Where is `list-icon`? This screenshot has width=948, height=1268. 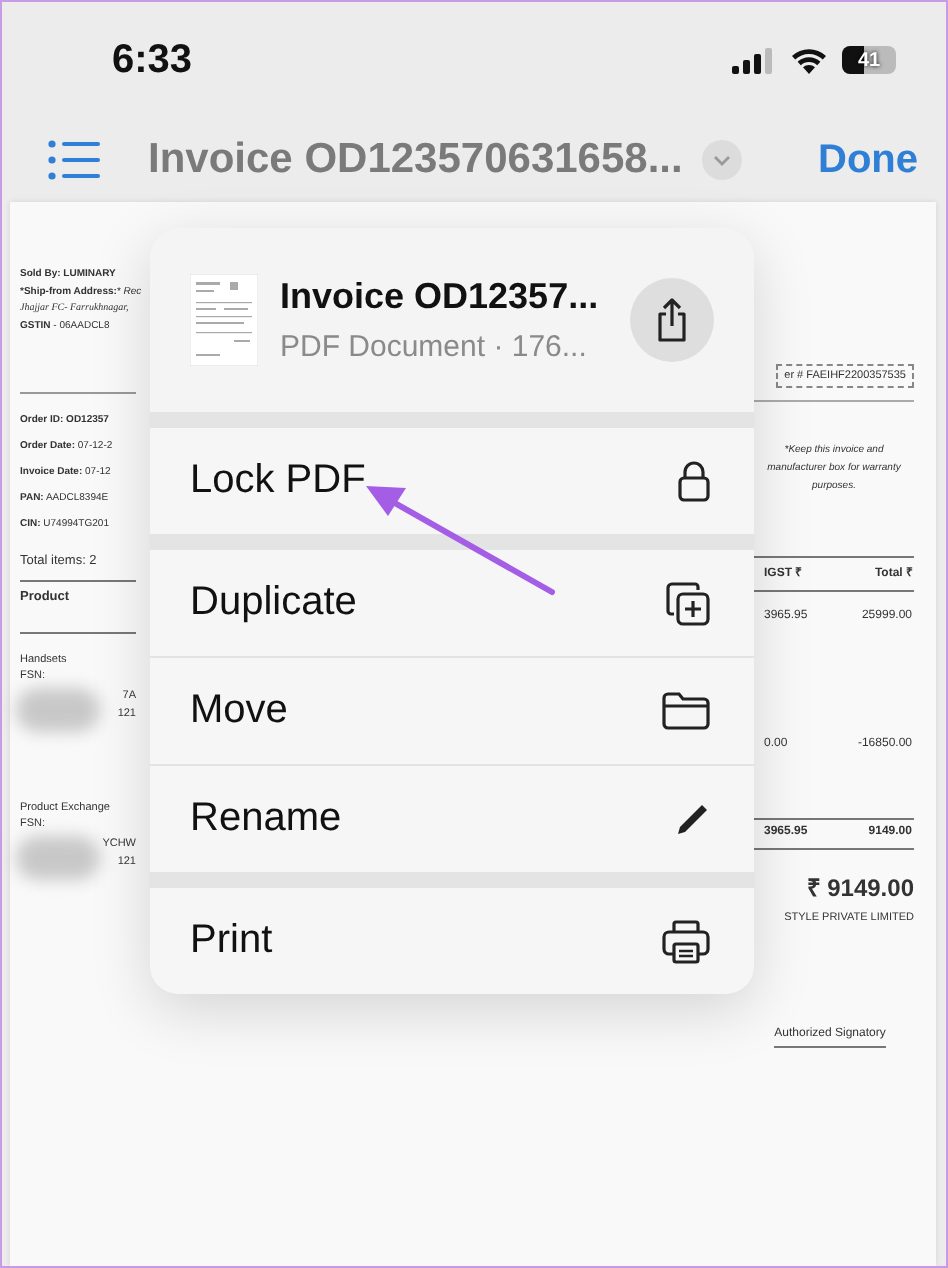 list-icon is located at coordinates (74, 160).